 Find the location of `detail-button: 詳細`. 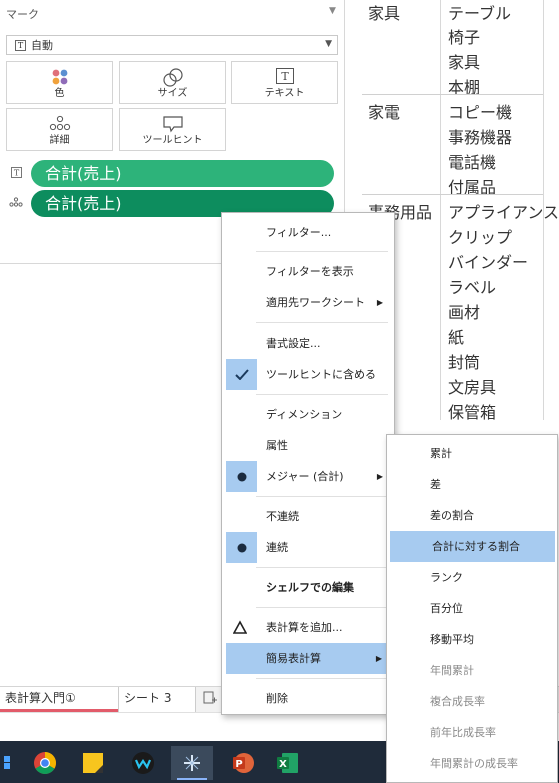

detail-button: 詳細 is located at coordinates (59, 129).